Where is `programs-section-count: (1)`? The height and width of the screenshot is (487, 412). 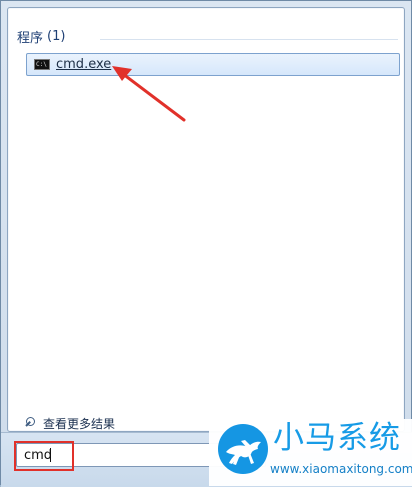 programs-section-count: (1) is located at coordinates (56, 36).